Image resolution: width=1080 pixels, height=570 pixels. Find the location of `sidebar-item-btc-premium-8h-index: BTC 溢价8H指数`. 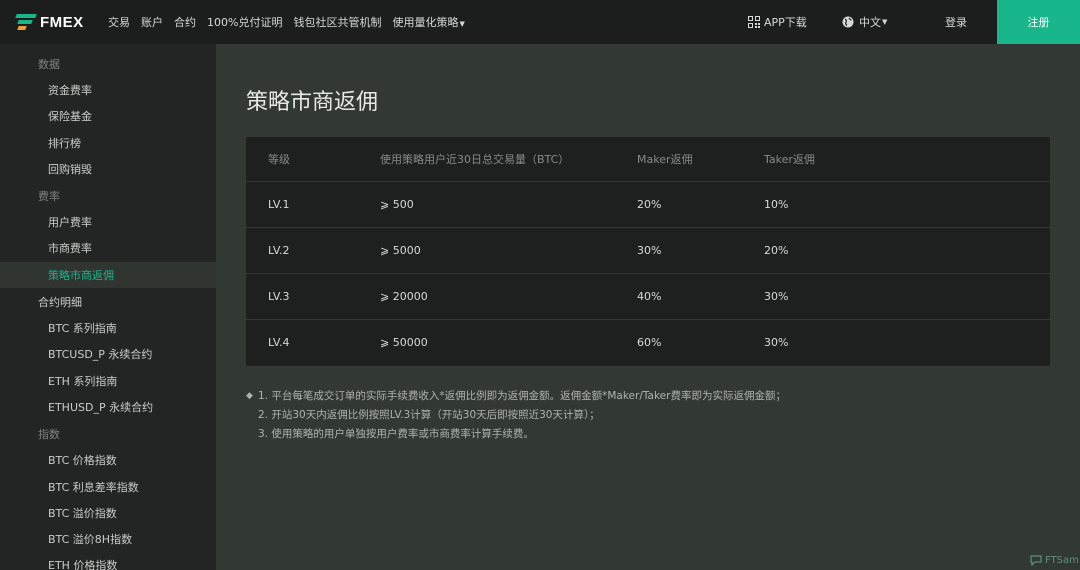

sidebar-item-btc-premium-8h-index: BTC 溢价8H指数 is located at coordinates (108, 539).